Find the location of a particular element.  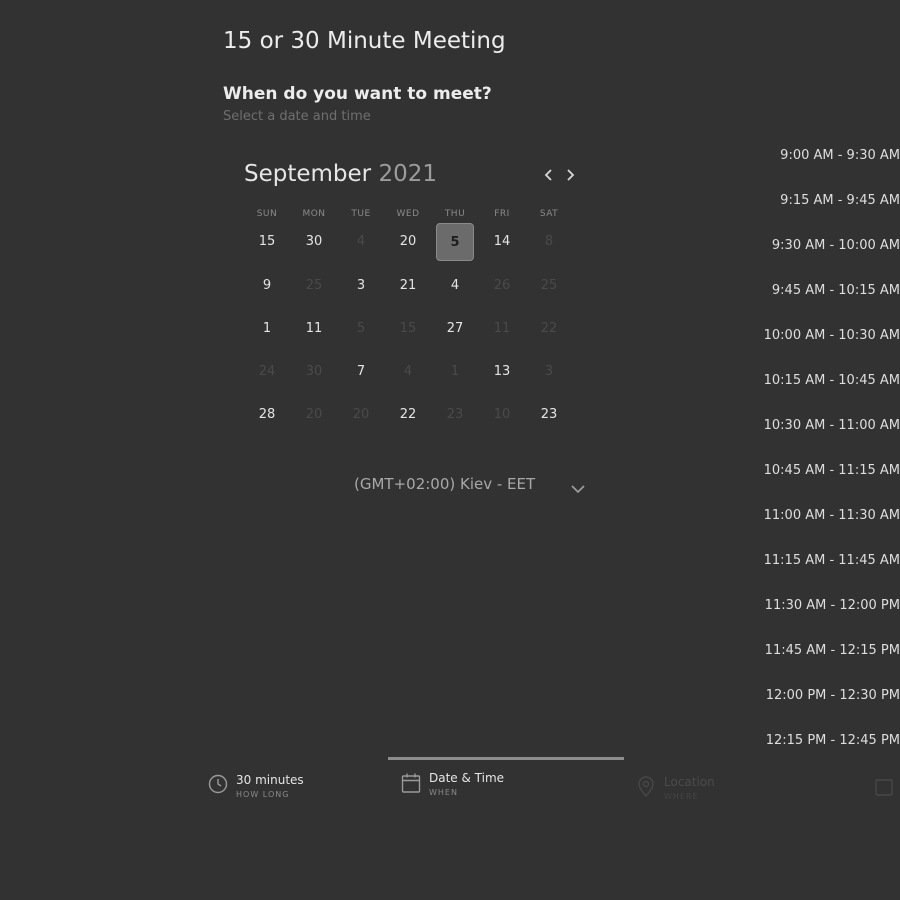

weekday-label: SUN is located at coordinates (267, 214).